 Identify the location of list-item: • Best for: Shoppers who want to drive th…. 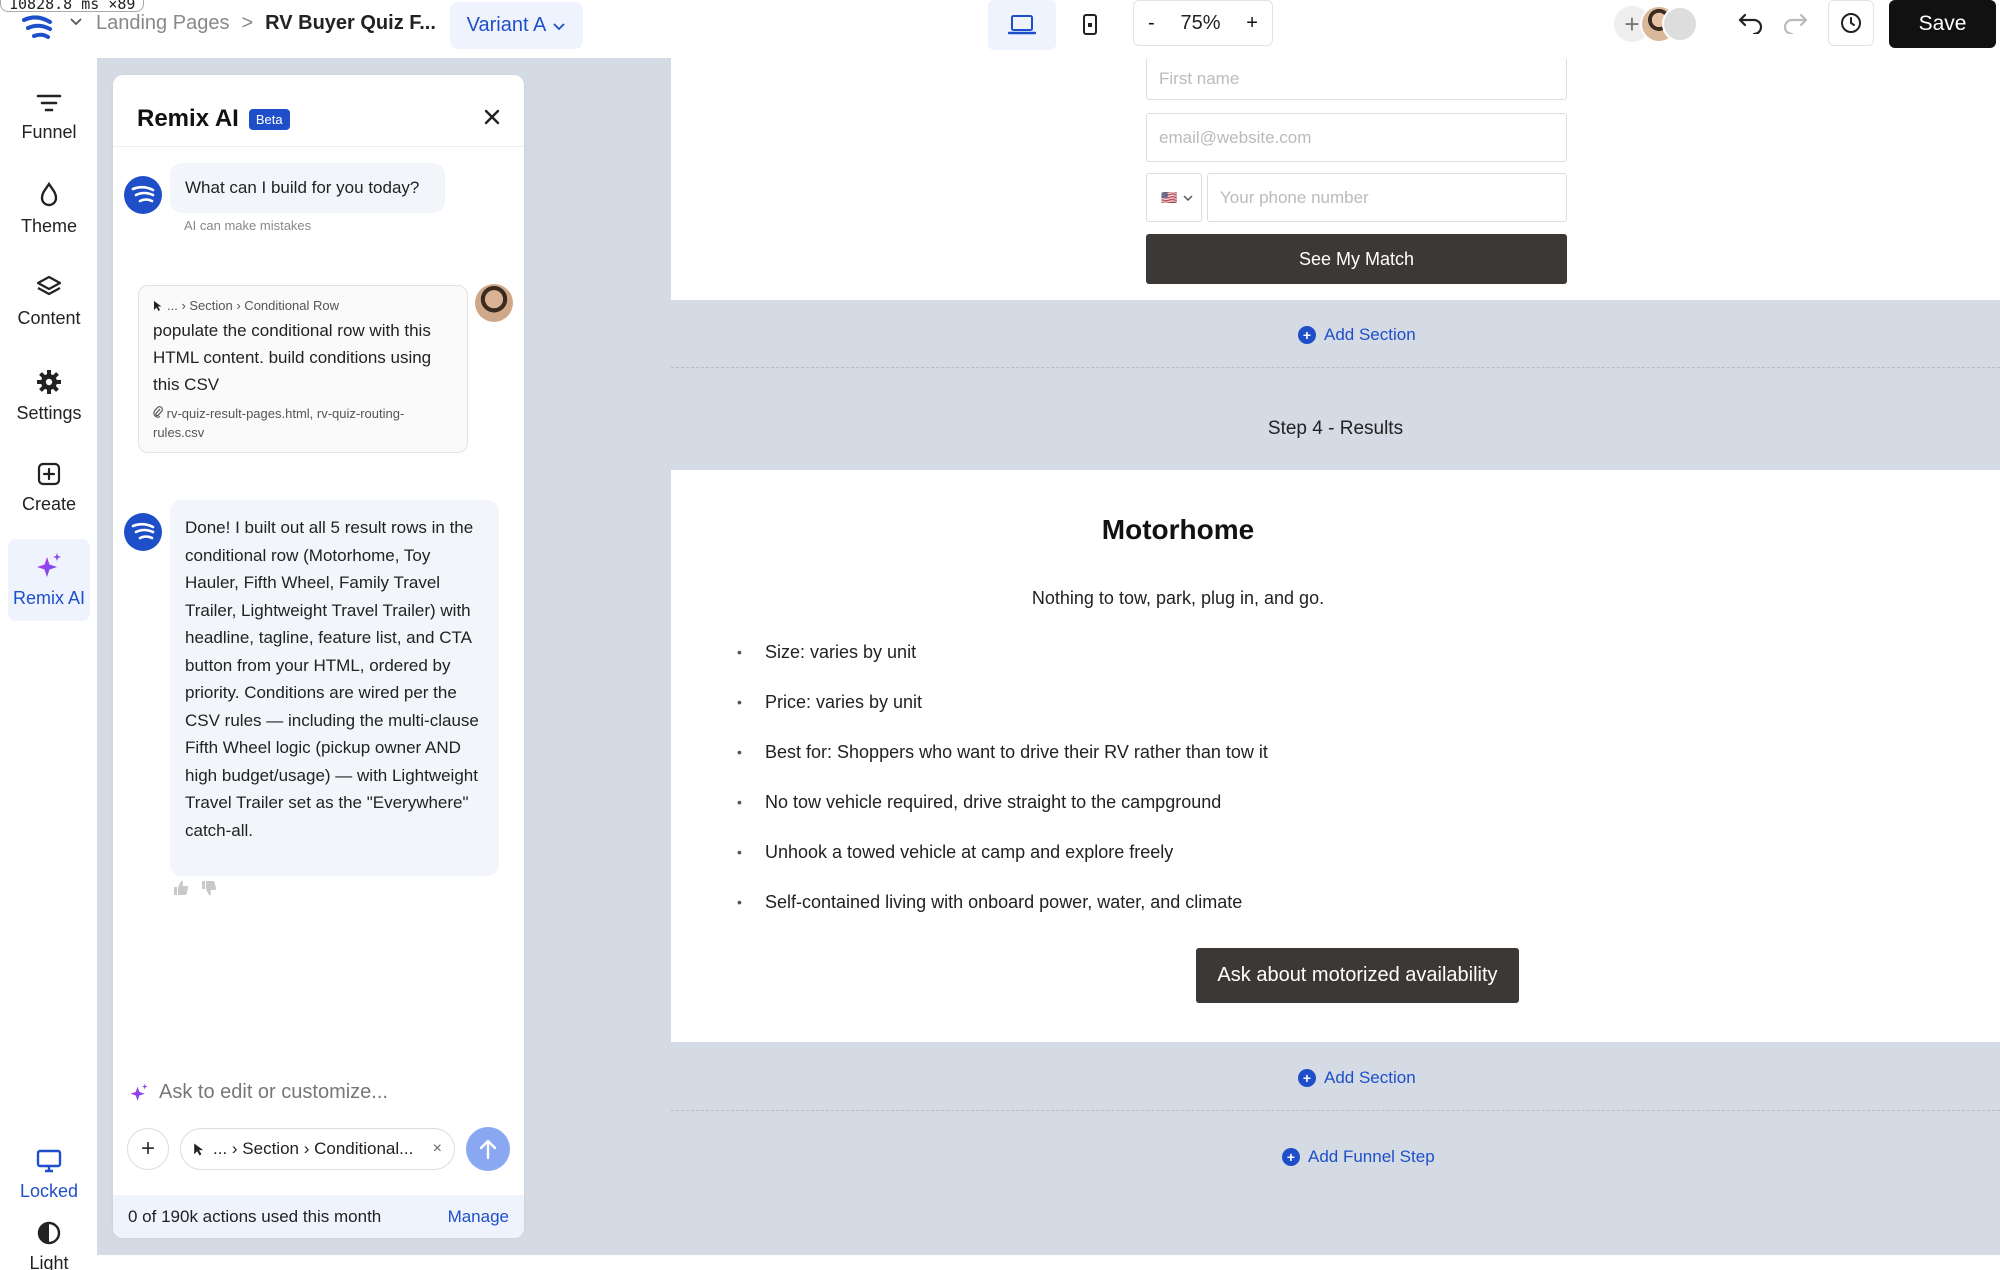
(1002, 752).